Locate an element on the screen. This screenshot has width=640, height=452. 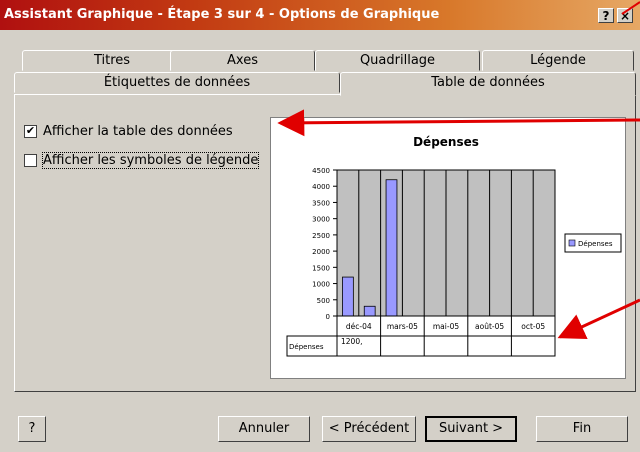
show-legend-keys-option: Afficher les symboles de légende is located at coordinates (142, 160).